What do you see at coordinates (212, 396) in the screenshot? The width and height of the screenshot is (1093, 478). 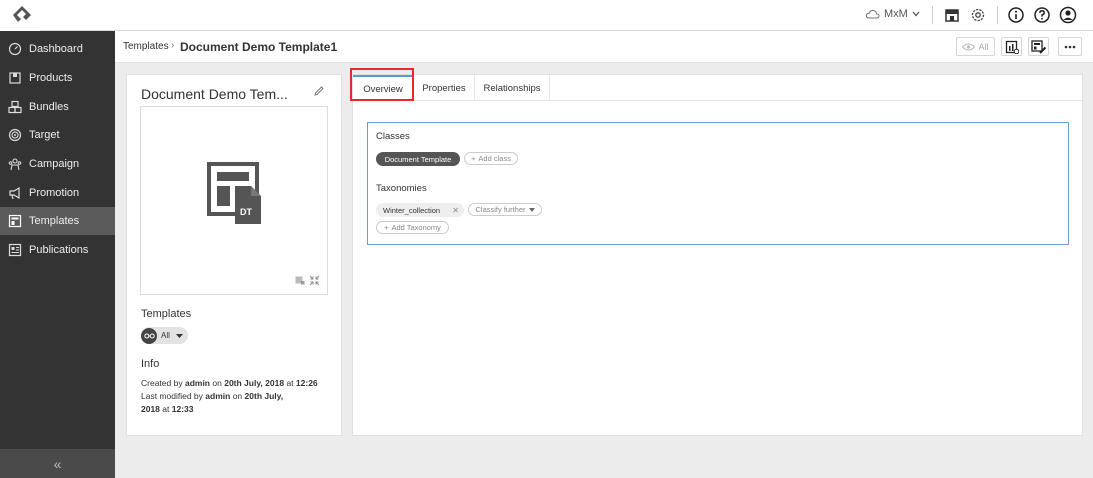 I see `modified-info: Last modified by admin on 20th July,` at bounding box center [212, 396].